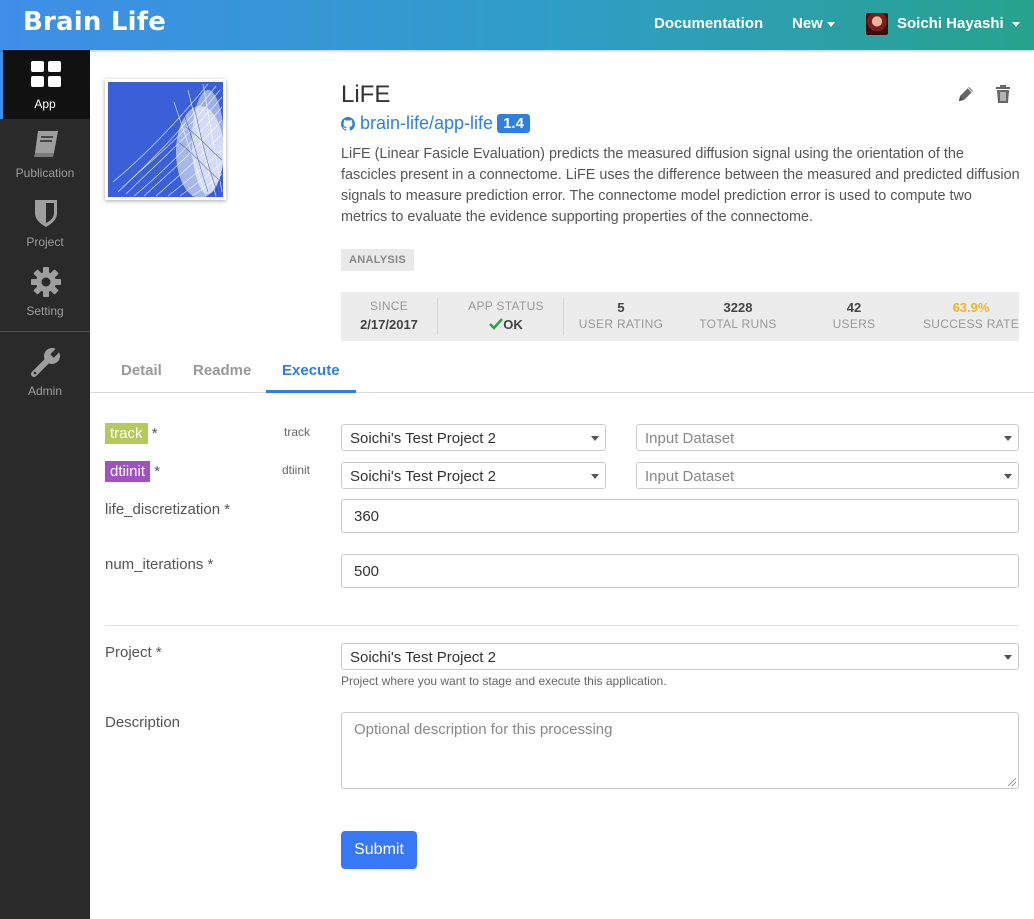 This screenshot has height=919, width=1034. Describe the element at coordinates (348, 124) in the screenshot. I see `github-icon` at that location.